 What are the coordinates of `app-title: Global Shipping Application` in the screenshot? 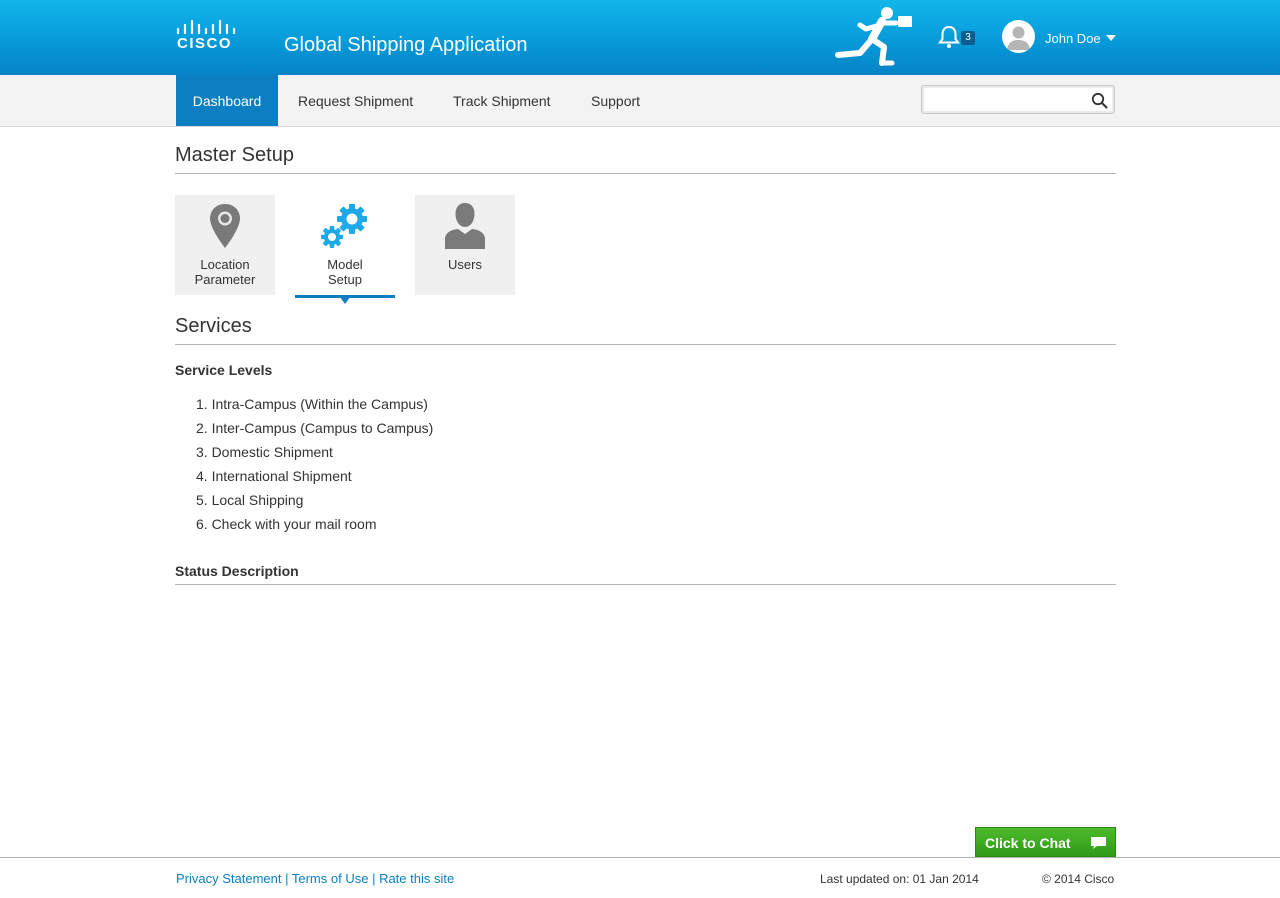 It's located at (406, 45).